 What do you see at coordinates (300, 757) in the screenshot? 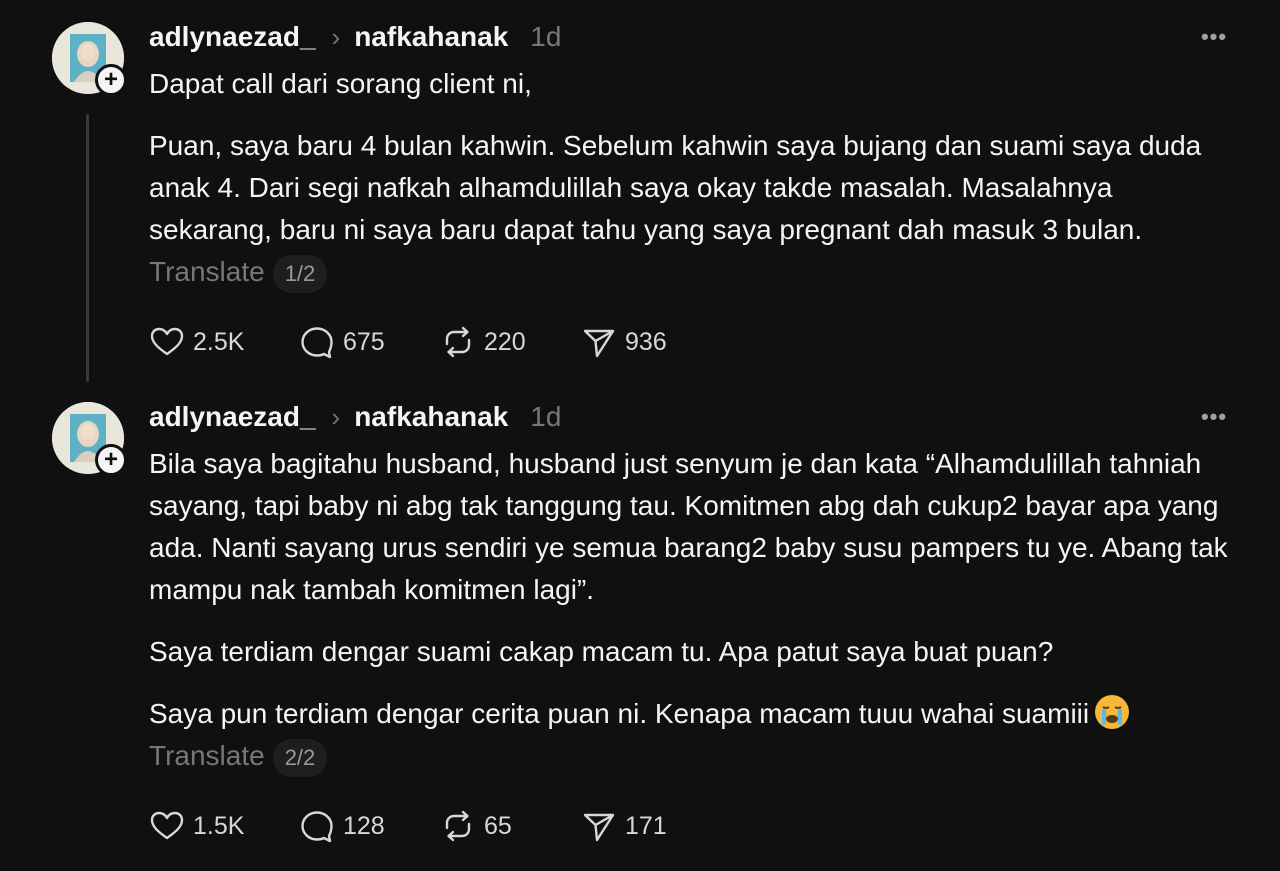
I see `page-indicator: 2/2` at bounding box center [300, 757].